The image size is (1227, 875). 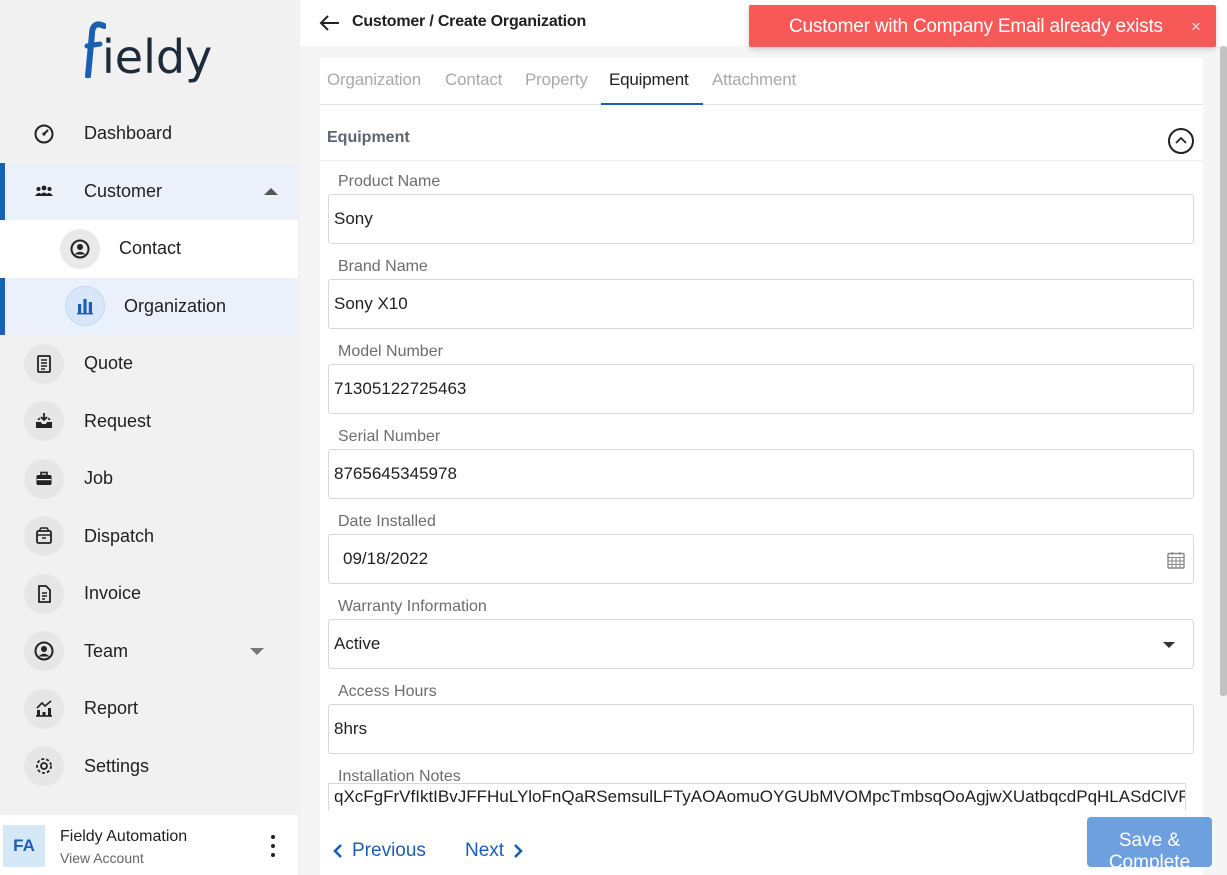 What do you see at coordinates (44, 478) in the screenshot?
I see `briefcase-icon` at bounding box center [44, 478].